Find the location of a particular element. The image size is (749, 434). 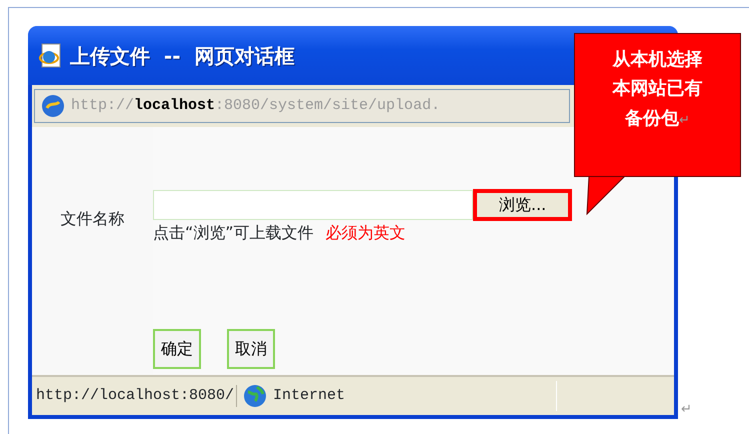

hint-text: 点击“浏览”可上载文件 is located at coordinates (233, 233).